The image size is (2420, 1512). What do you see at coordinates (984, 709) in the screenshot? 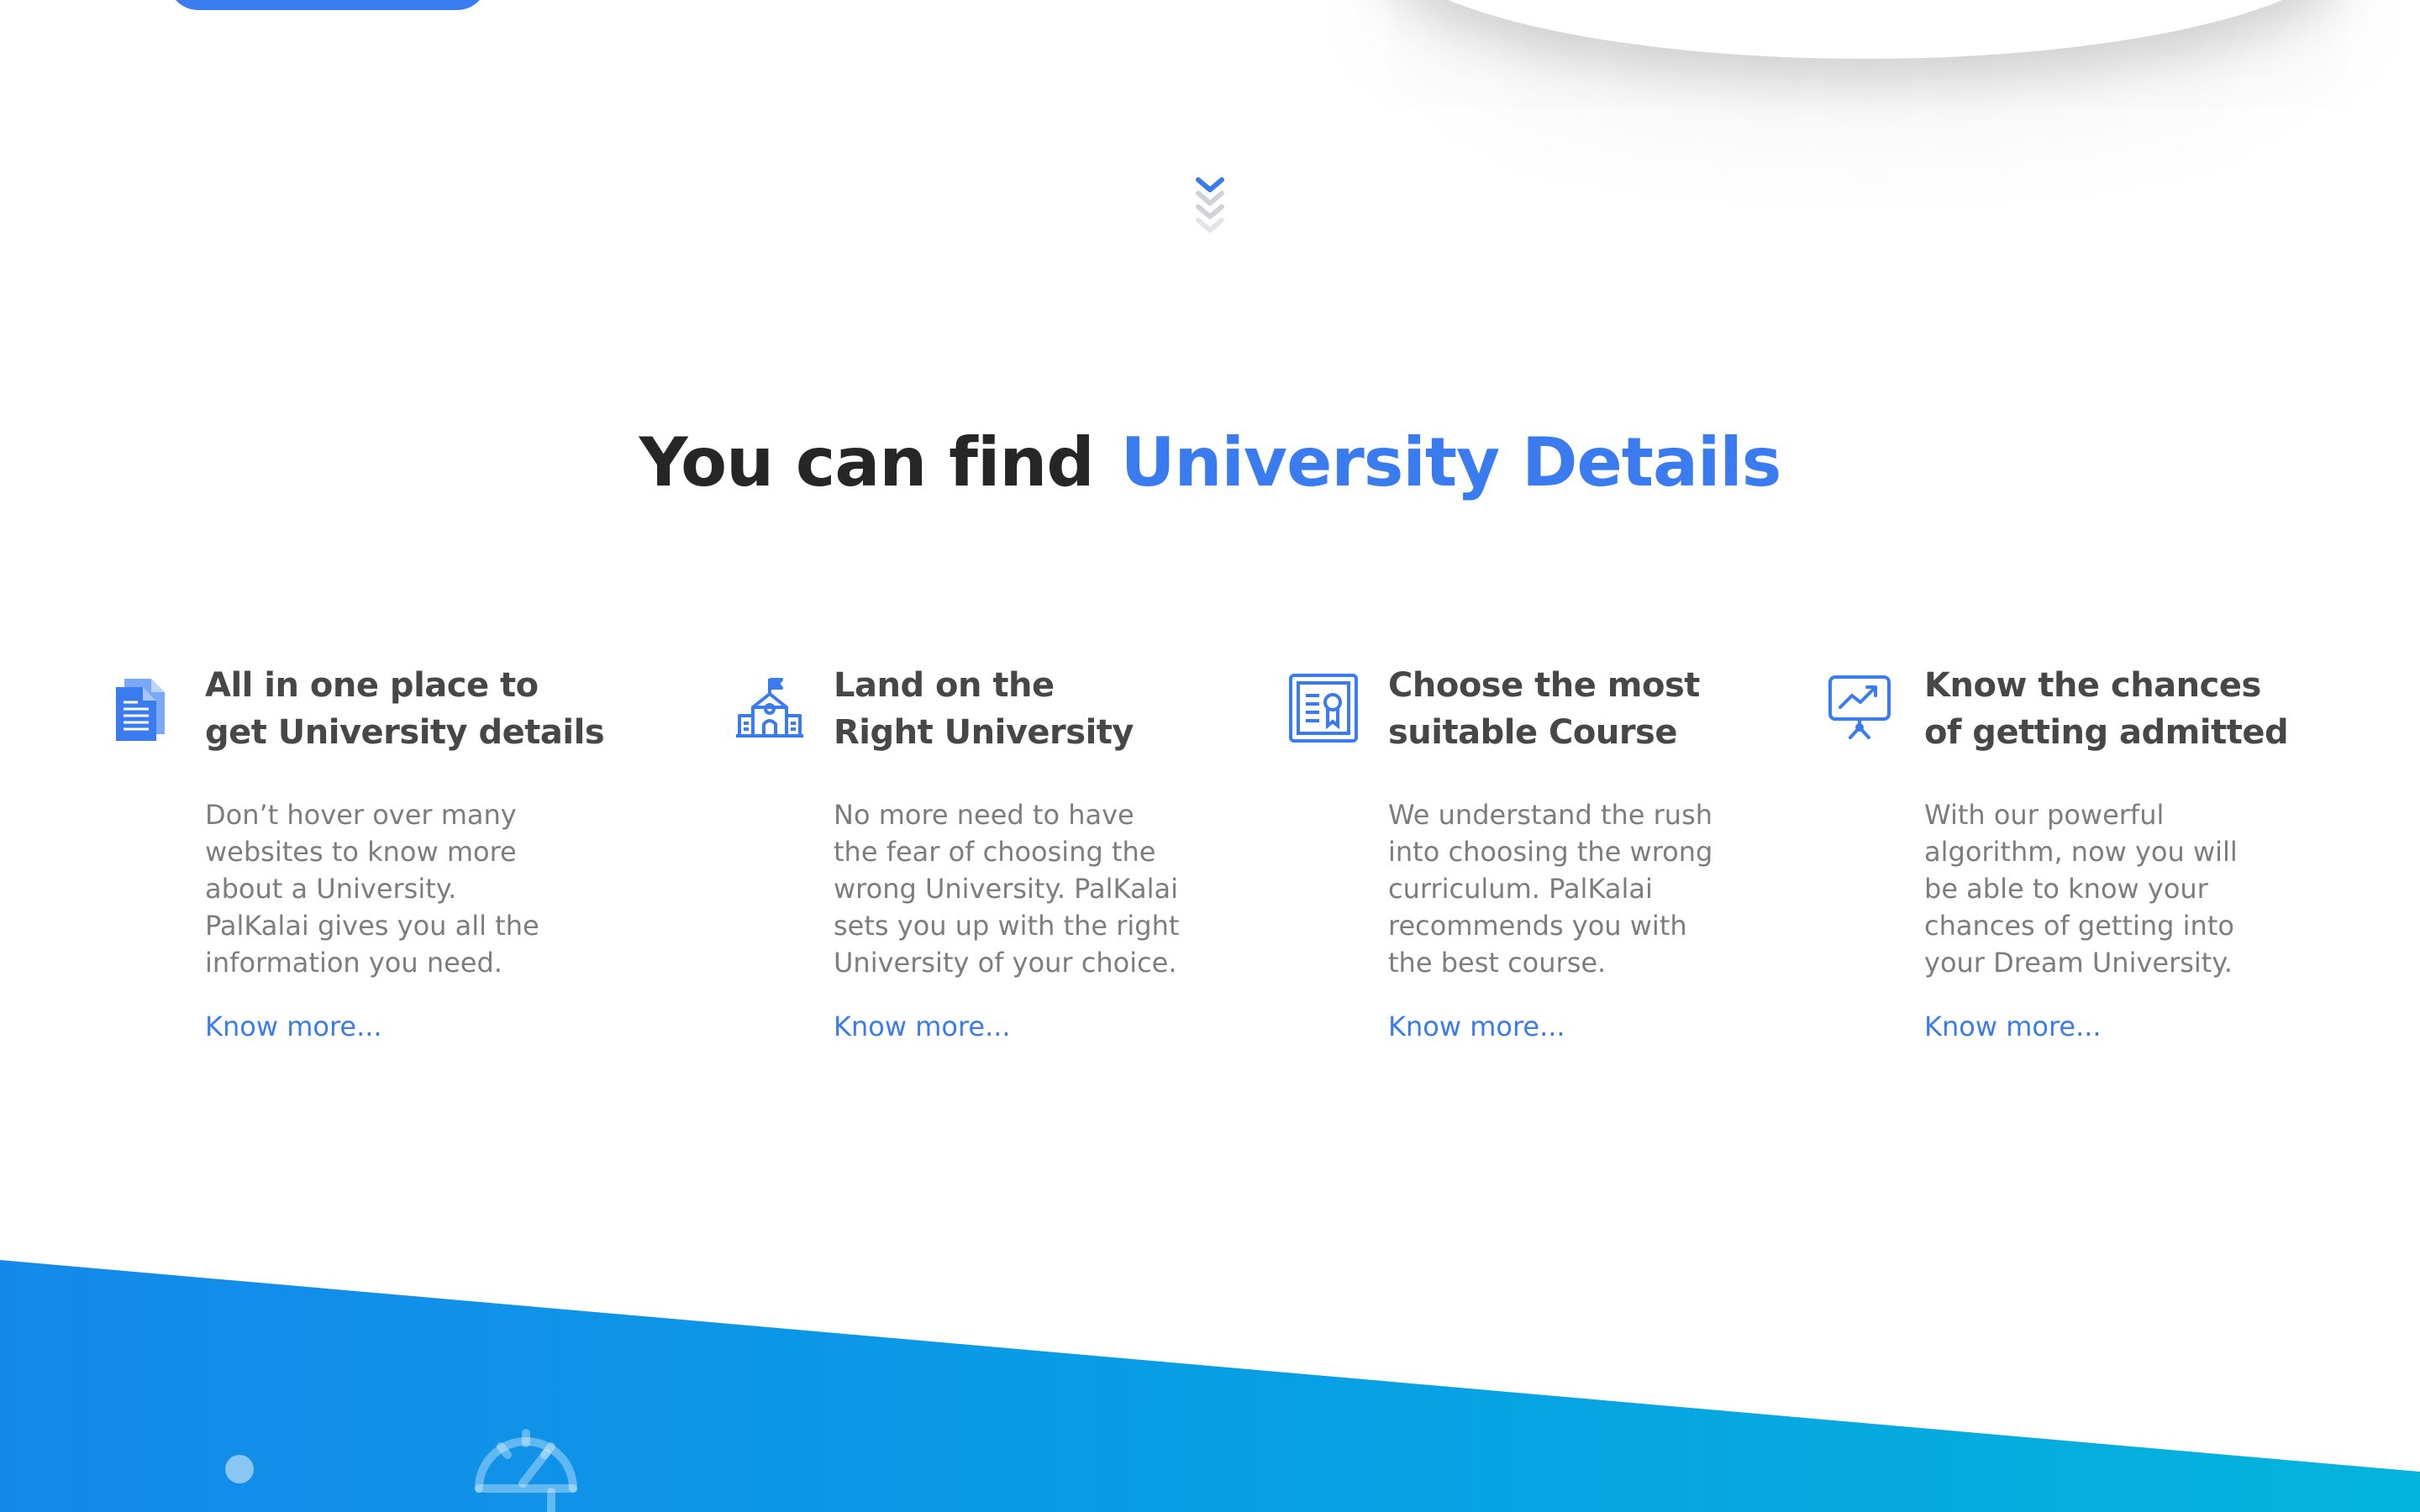
I see `feature-title: Land on the Right University` at bounding box center [984, 709].